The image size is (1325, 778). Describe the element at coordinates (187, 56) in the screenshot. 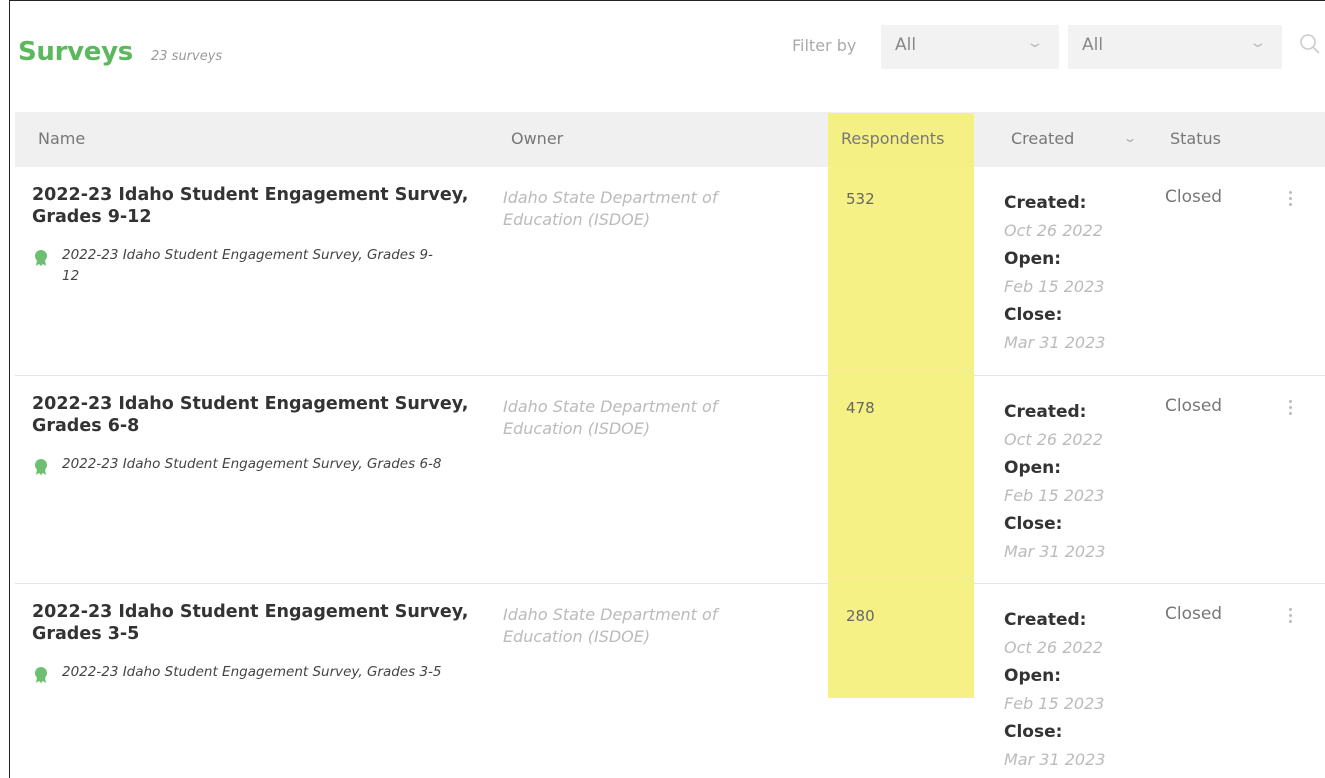

I see `survey-count: 23 surveys` at that location.